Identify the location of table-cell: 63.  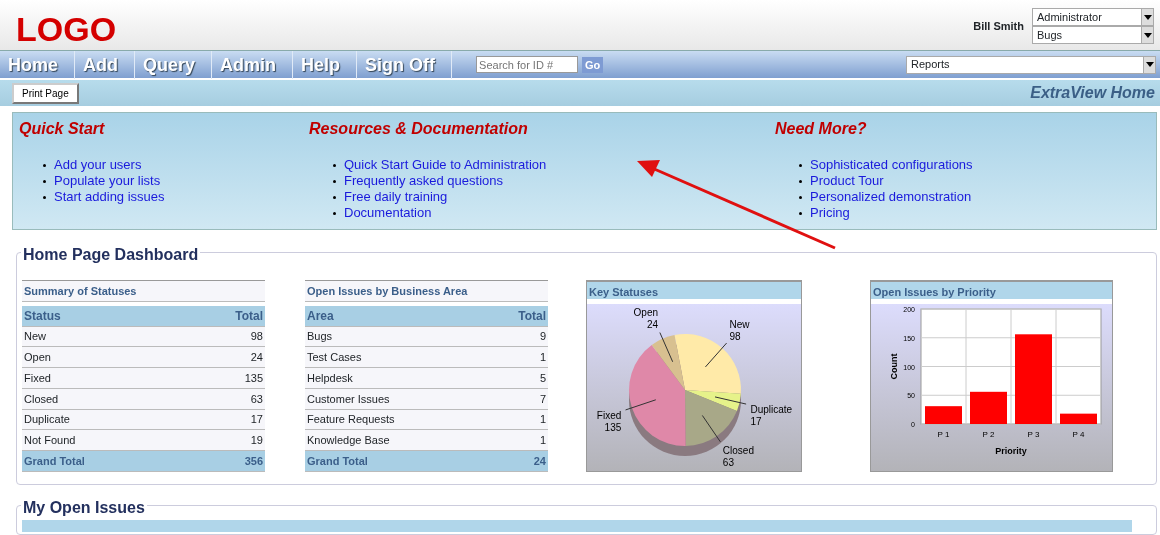
(225, 399).